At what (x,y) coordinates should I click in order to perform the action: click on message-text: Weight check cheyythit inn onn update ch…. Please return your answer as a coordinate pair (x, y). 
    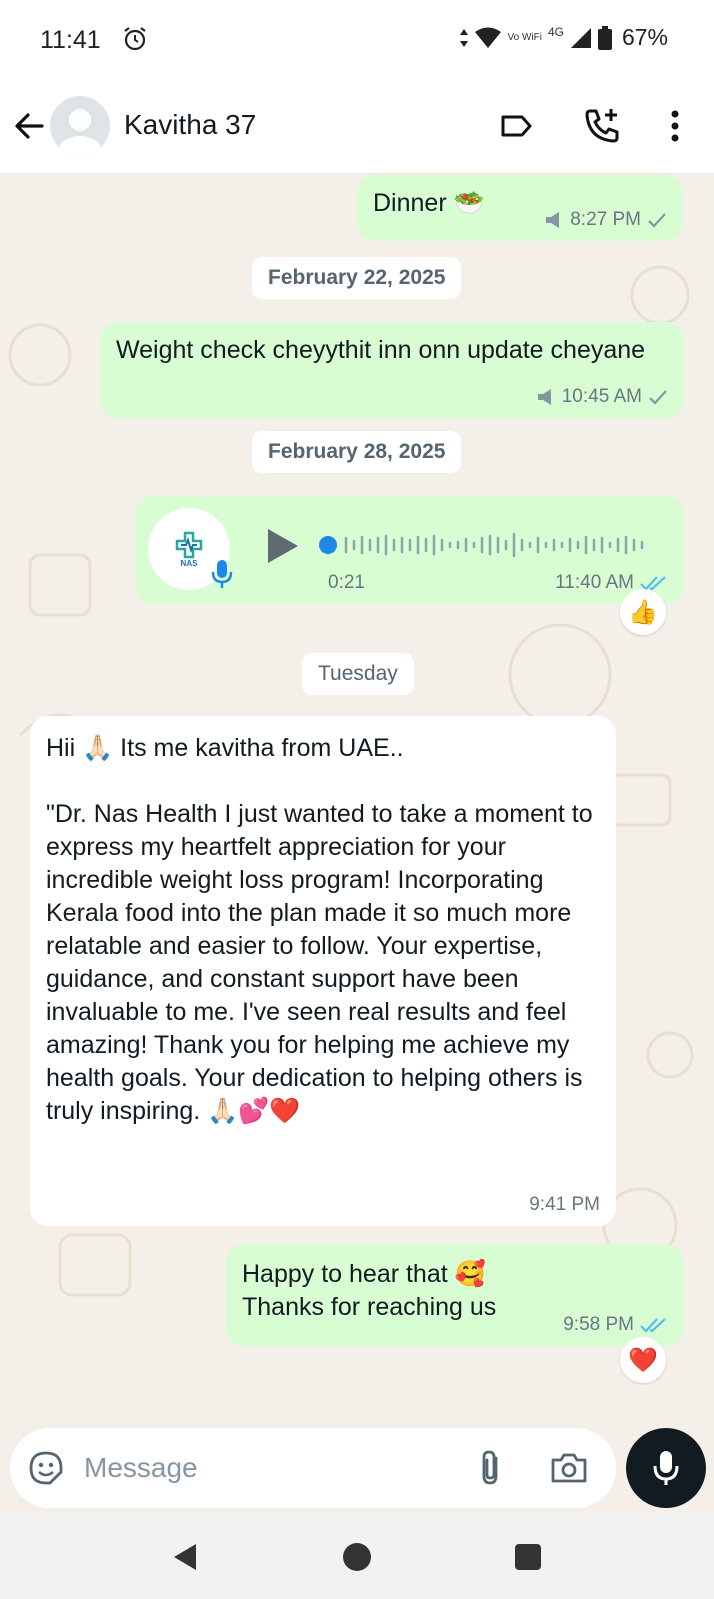
    Looking at the image, I should click on (381, 350).